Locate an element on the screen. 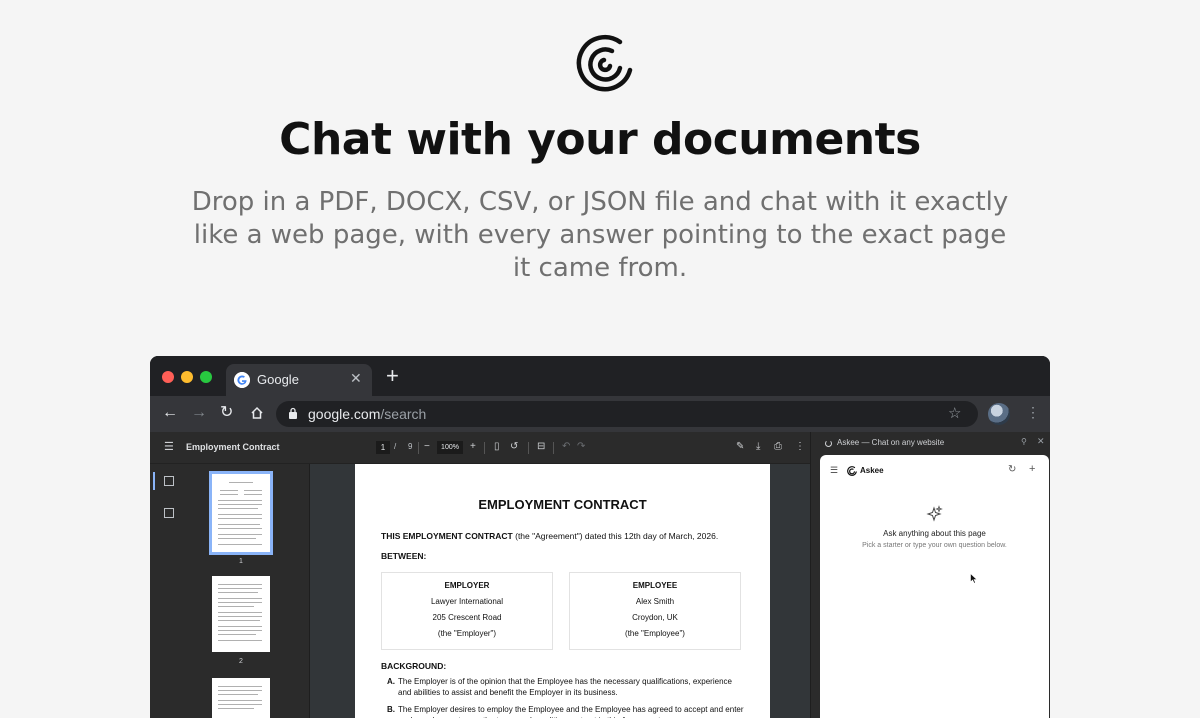 This screenshot has height=718, width=1200. forward-arrow-icon: → is located at coordinates (199, 413).